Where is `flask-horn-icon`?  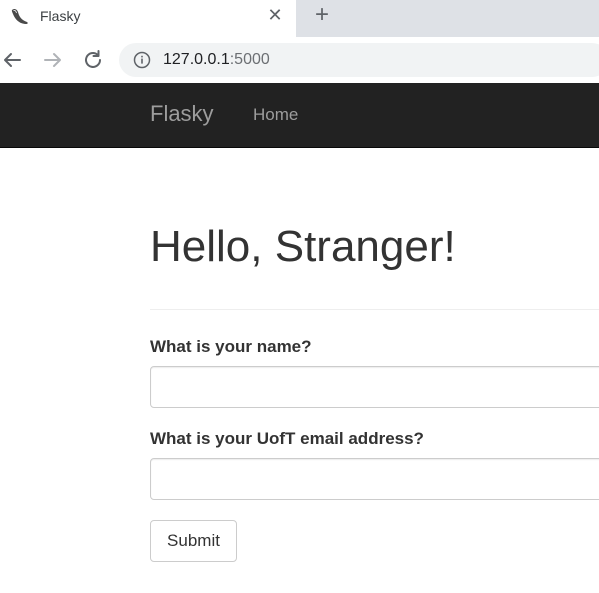
flask-horn-icon is located at coordinates (19, 16).